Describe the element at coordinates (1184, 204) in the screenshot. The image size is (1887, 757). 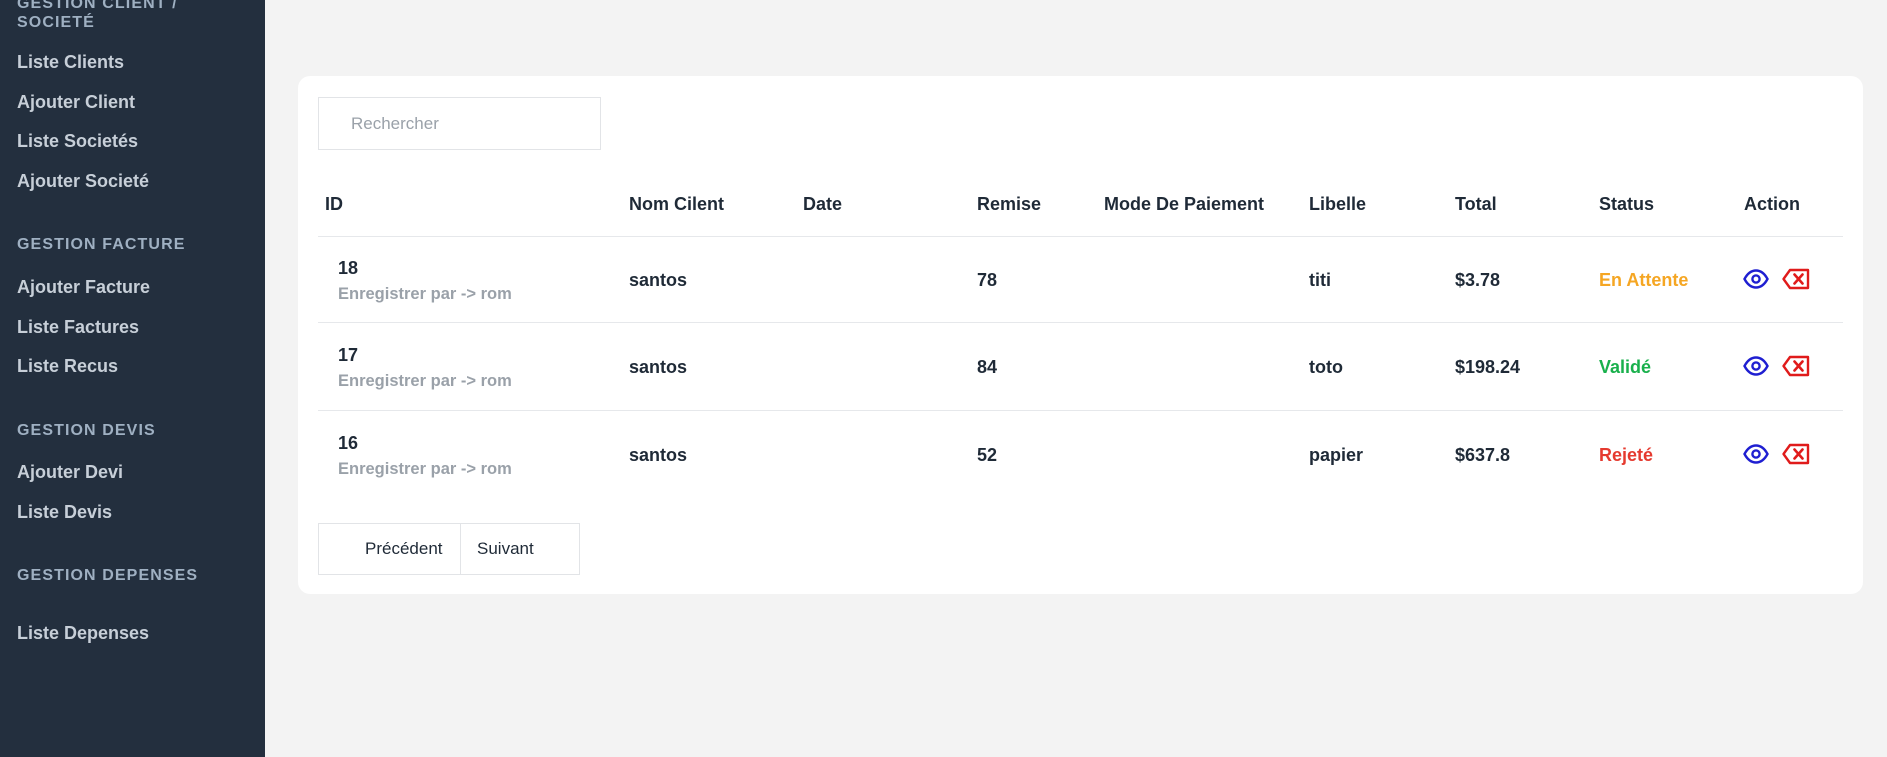
I see `column-header-mode-paiement: Mode De Paiement` at that location.